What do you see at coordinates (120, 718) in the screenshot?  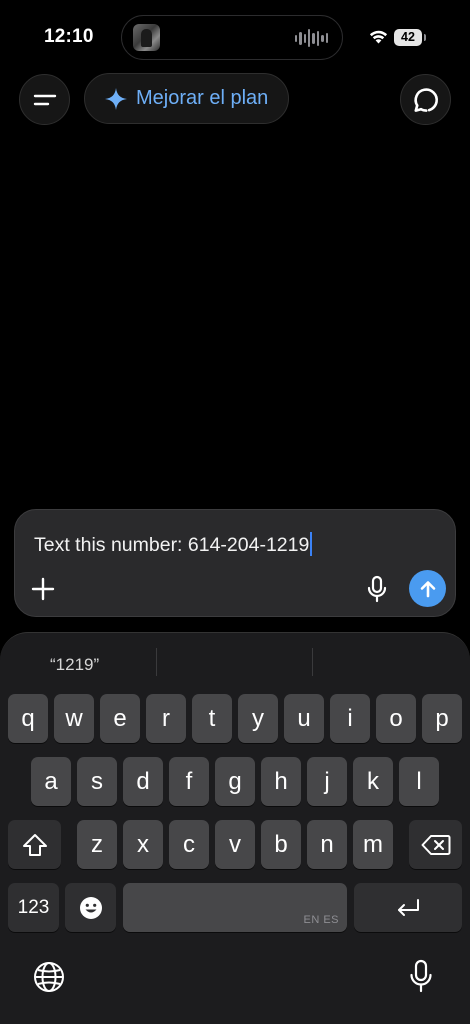 I see `key-e: e` at bounding box center [120, 718].